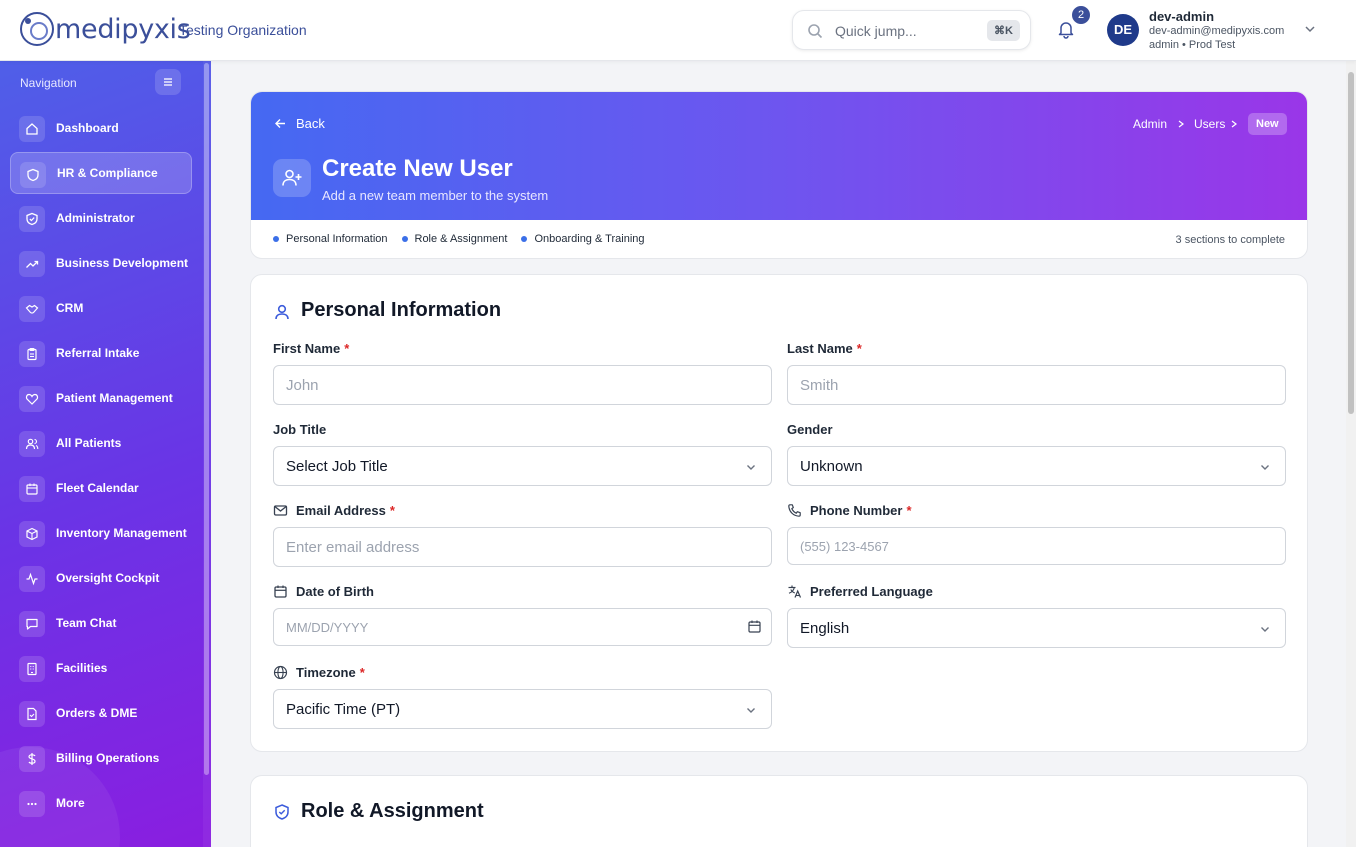  Describe the element at coordinates (101, 533) in the screenshot. I see `sidebar-item-inventory-management: Inventory Management` at that location.